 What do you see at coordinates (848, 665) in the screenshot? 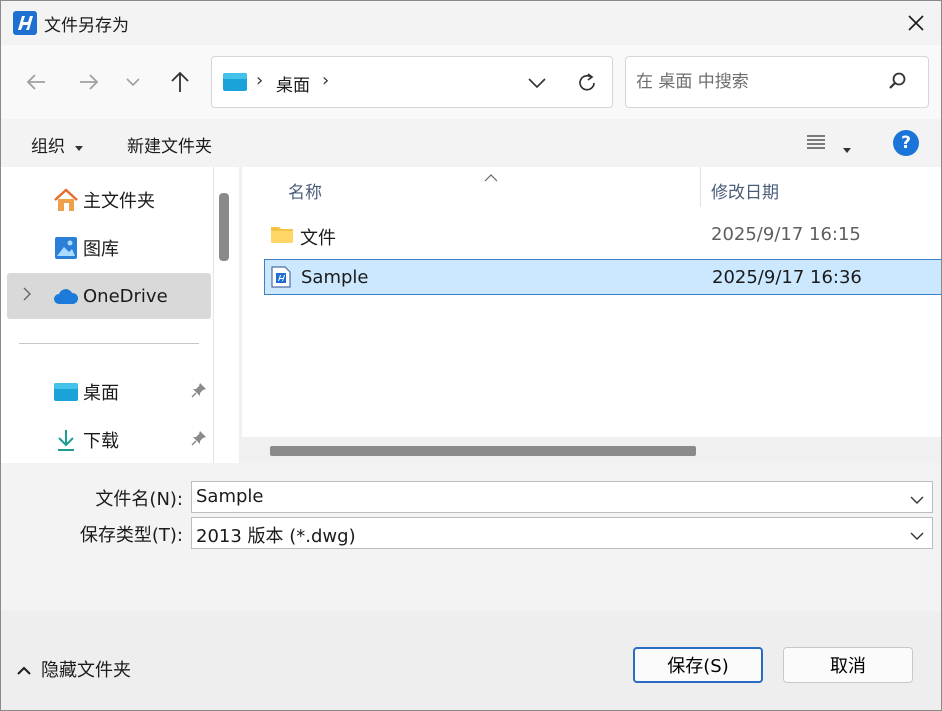
I see `cancel-button: 取消` at bounding box center [848, 665].